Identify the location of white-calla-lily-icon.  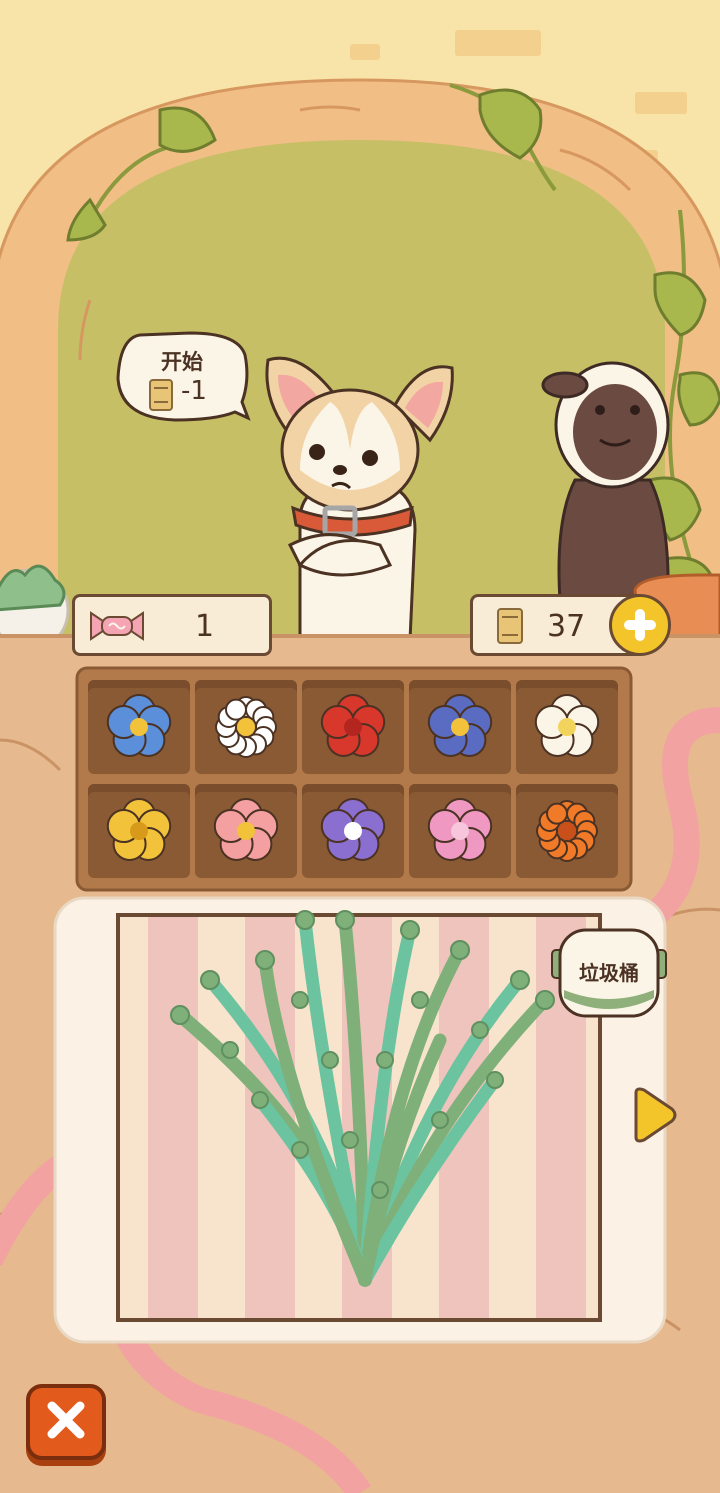
(567, 725).